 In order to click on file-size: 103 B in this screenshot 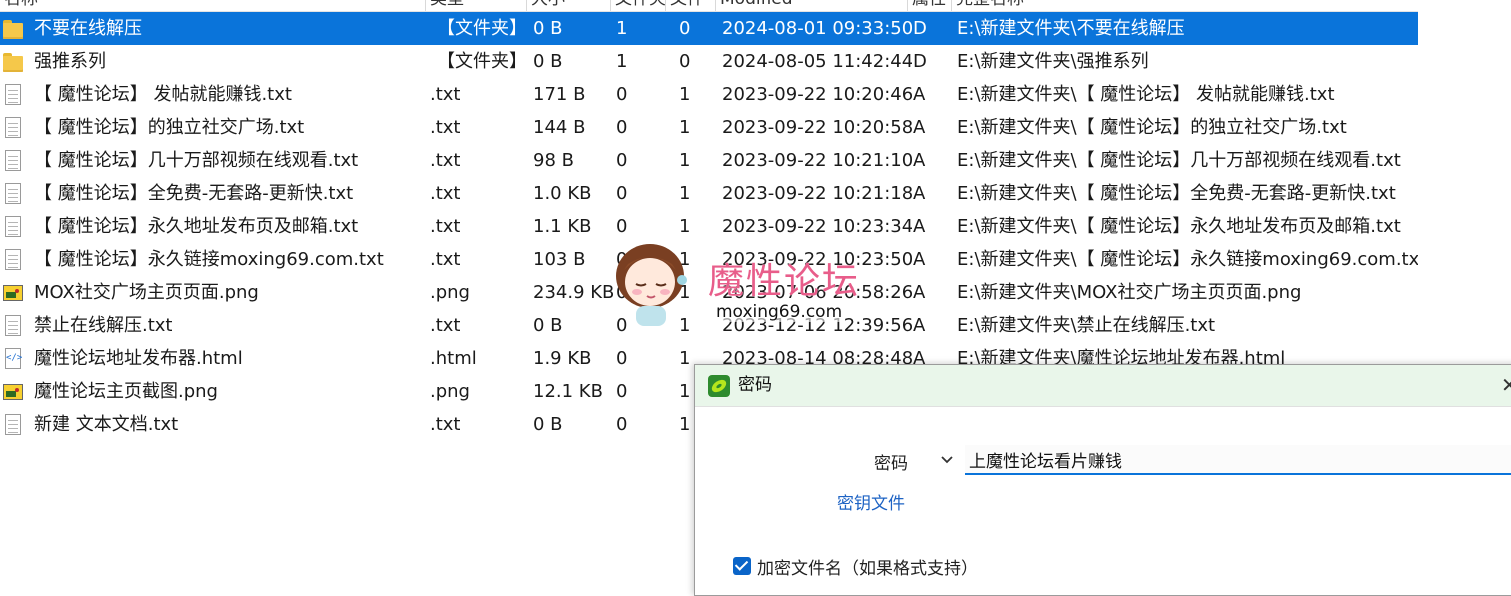, I will do `click(559, 259)`.